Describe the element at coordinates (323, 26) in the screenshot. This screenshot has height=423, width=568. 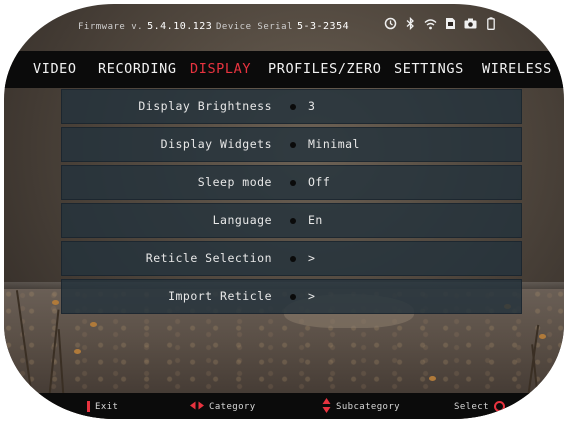
I see `serial-value: 5-3-2354` at that location.